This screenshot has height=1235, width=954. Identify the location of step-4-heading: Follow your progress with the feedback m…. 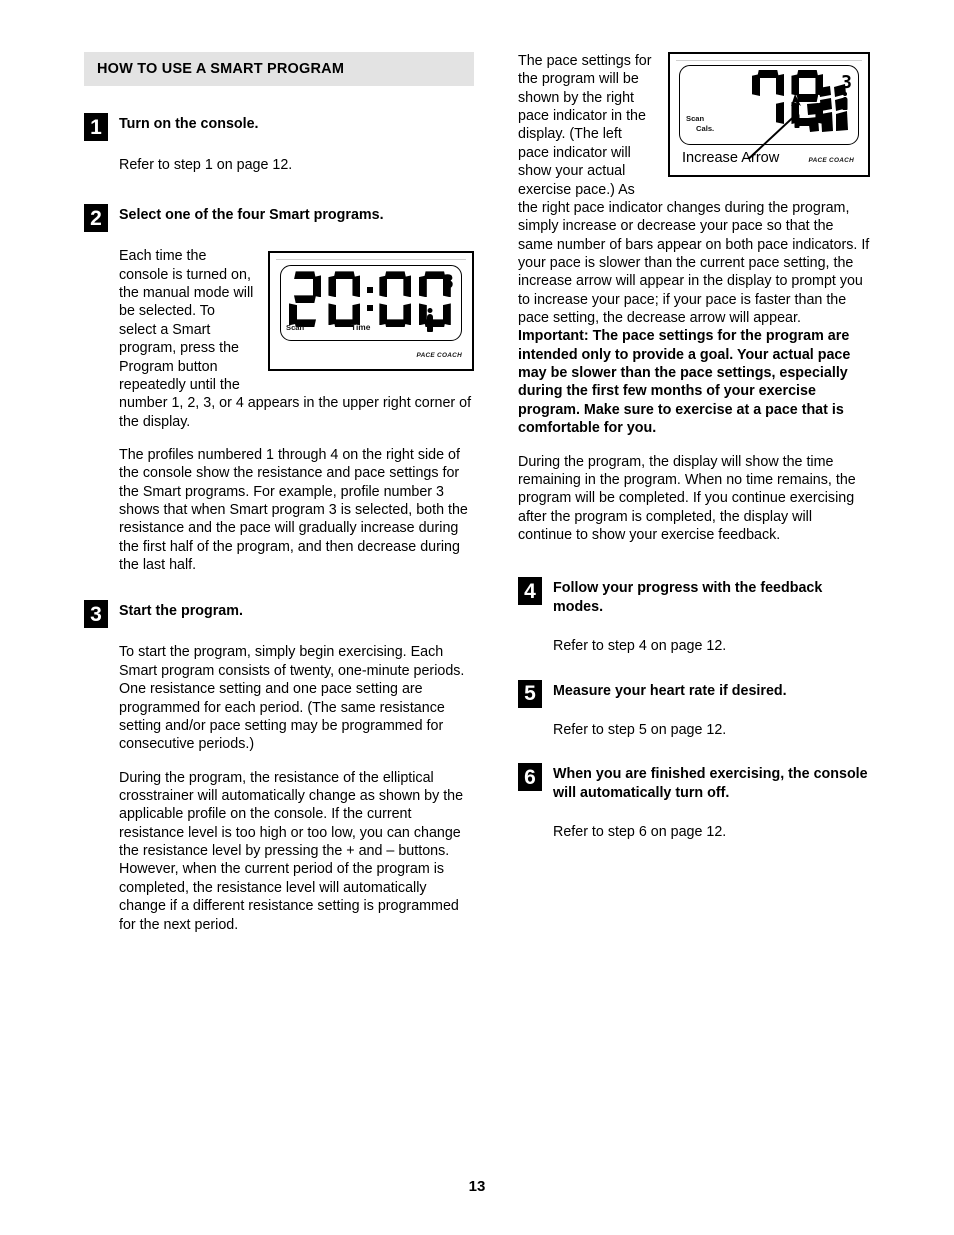
(688, 598).